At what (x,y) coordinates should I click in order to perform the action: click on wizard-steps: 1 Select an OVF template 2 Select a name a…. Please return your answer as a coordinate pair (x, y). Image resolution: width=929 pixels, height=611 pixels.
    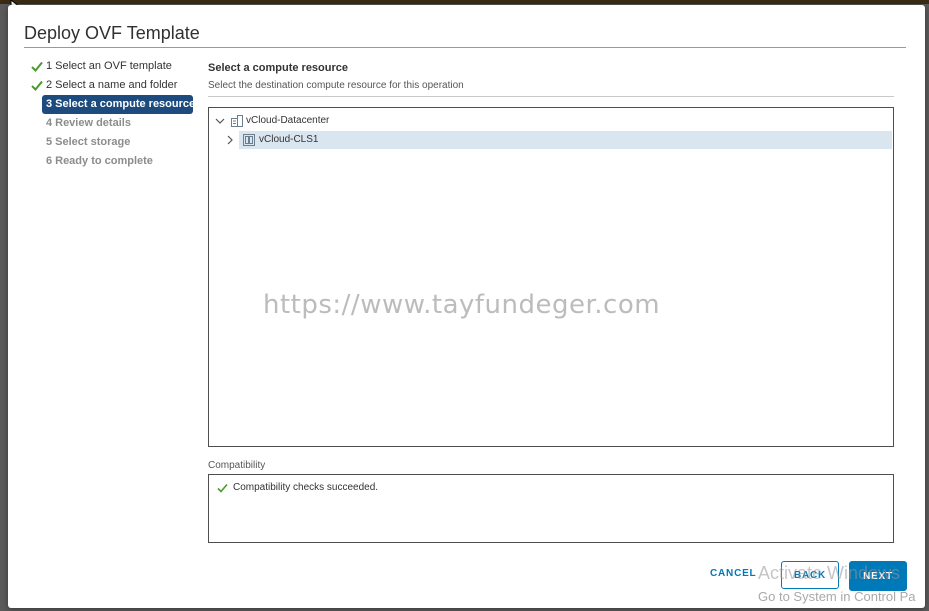
    Looking at the image, I should click on (113, 114).